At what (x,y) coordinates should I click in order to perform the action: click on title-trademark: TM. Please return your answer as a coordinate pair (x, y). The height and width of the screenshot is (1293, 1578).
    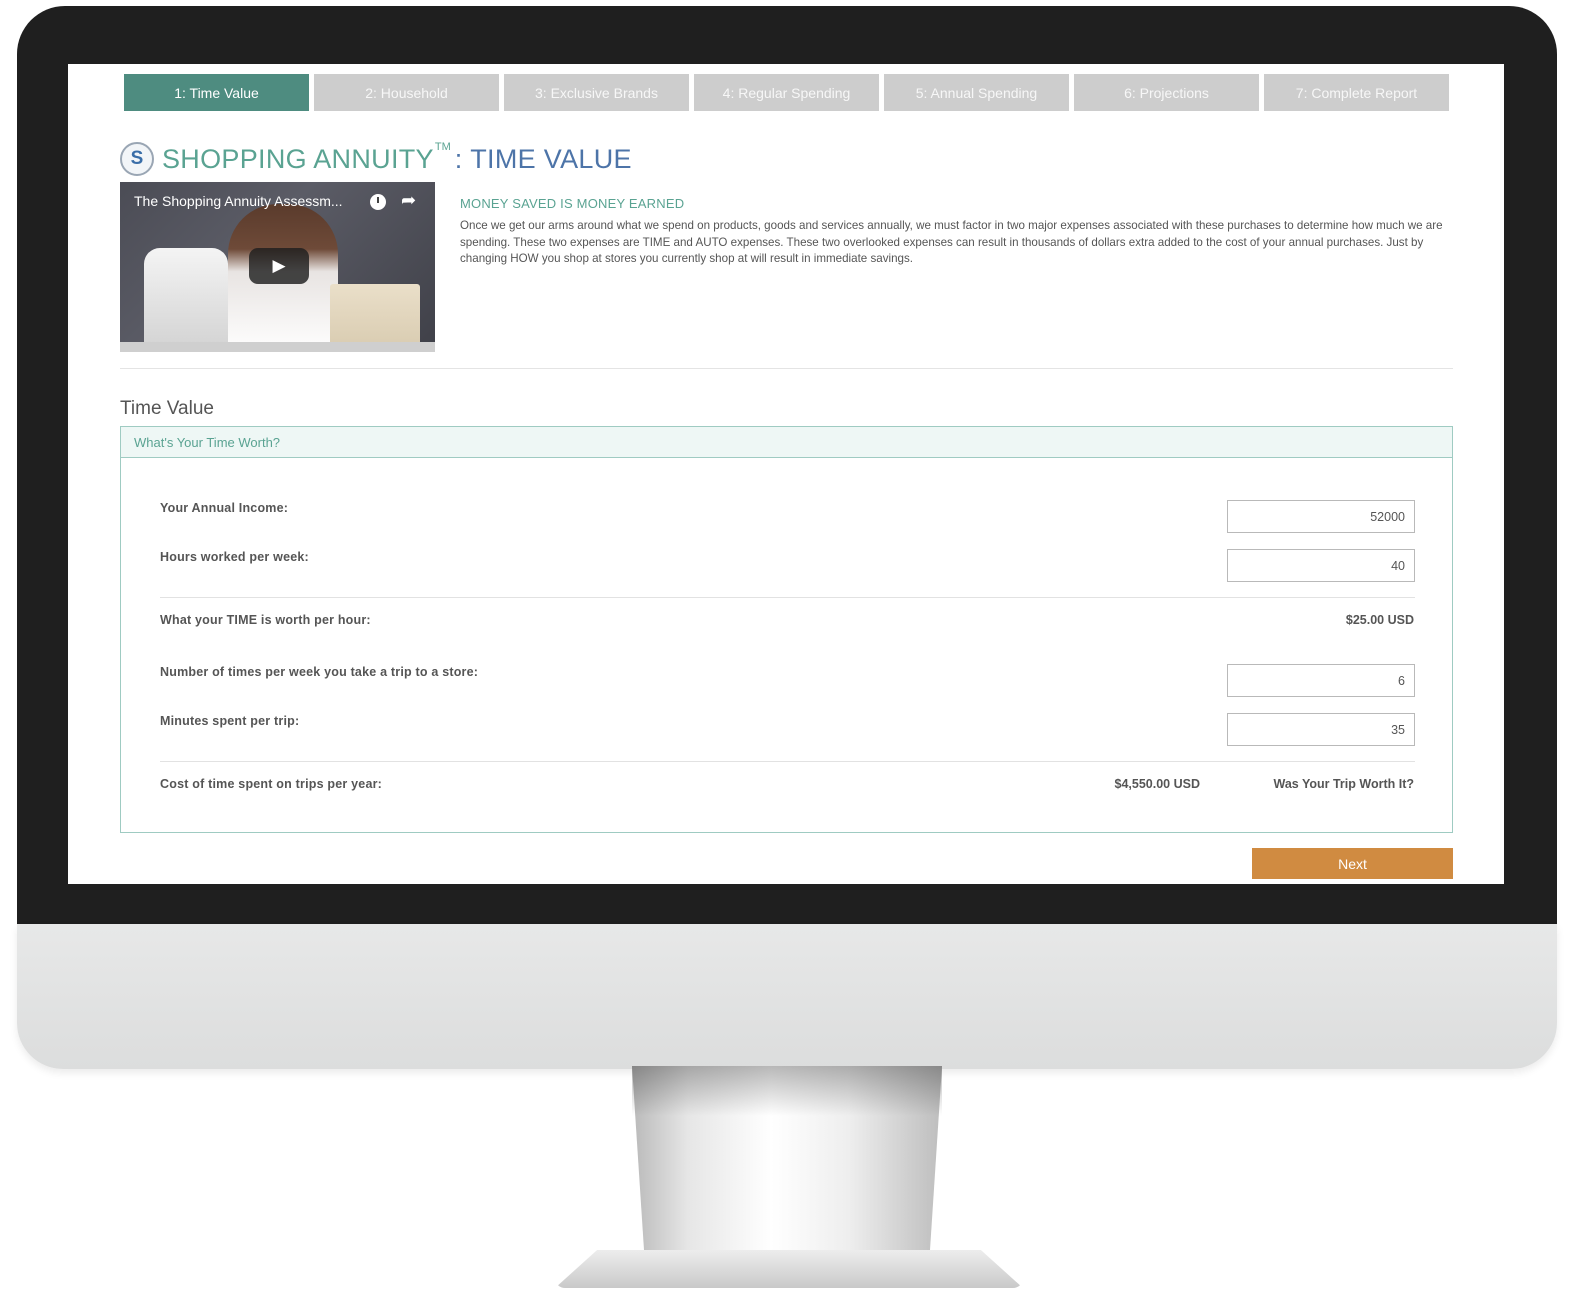
    Looking at the image, I should click on (442, 147).